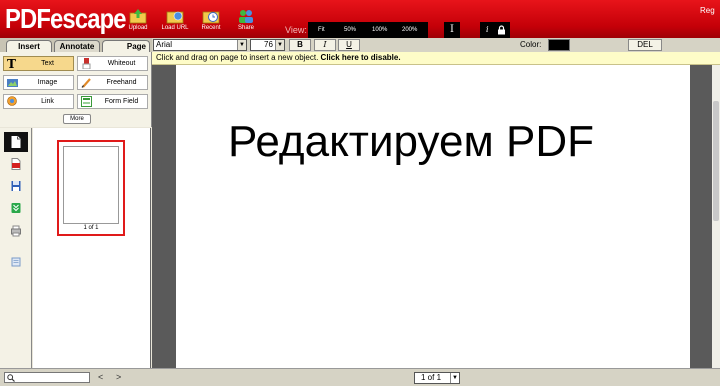 This screenshot has width=720, height=386. What do you see at coordinates (436, 45) in the screenshot?
I see `format-toolbar: Arial ▼ 76 ▼ B I U Color: DEL` at bounding box center [436, 45].